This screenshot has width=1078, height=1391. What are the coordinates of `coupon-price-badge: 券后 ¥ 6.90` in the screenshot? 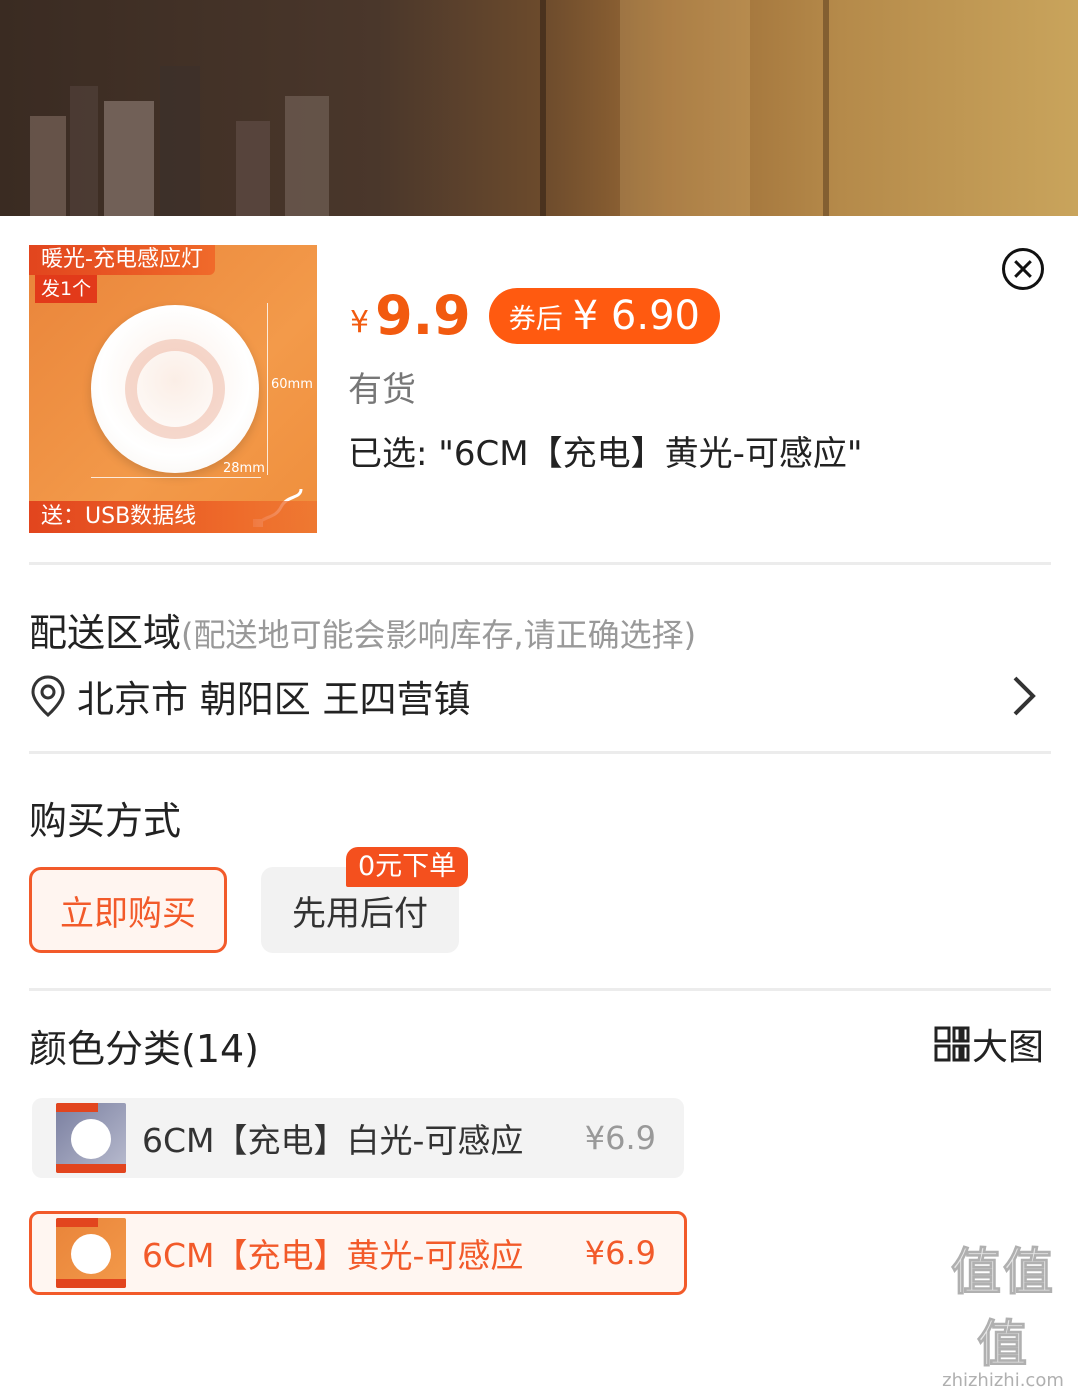 It's located at (604, 316).